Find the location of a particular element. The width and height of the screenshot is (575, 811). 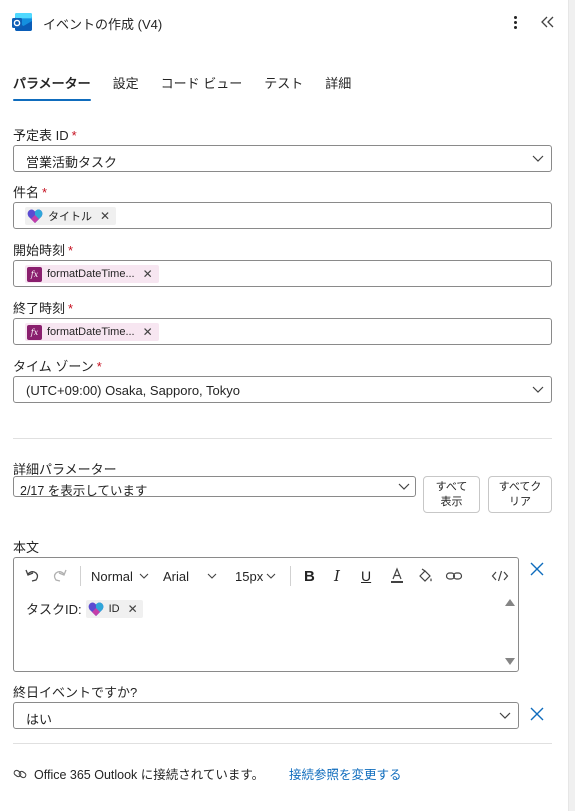

editor-toolbar: Normal Arial 15px B I U is located at coordinates (266, 576).